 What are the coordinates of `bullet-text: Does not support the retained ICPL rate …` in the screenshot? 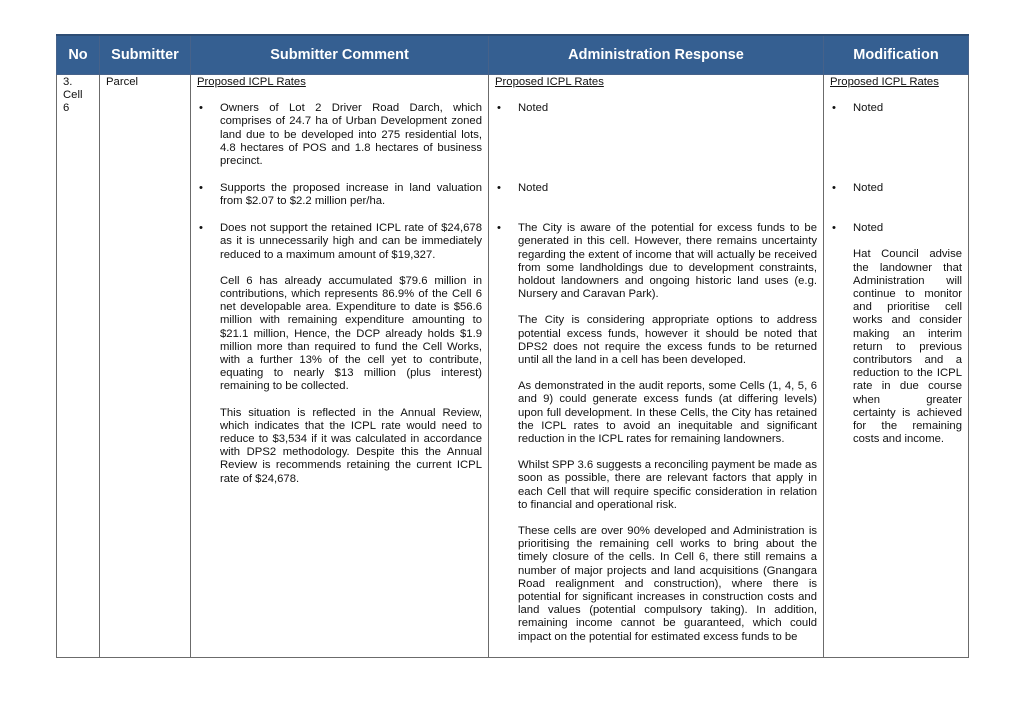 It's located at (351, 241).